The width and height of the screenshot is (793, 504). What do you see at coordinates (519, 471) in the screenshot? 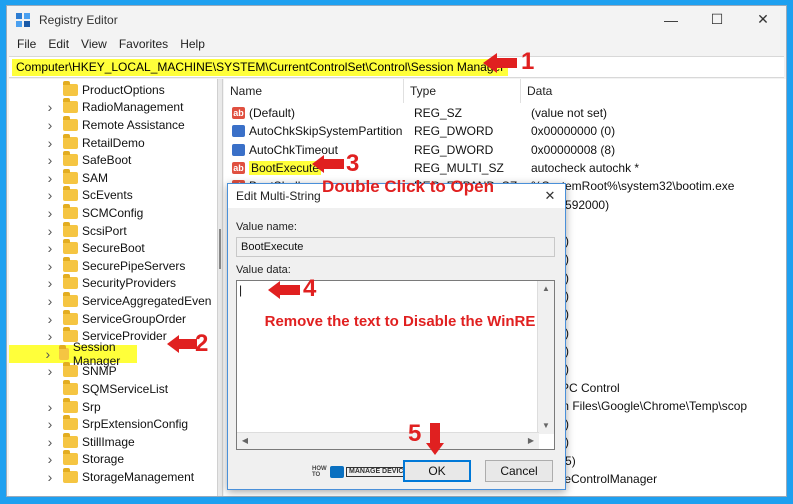
I see `cancel-button: Cancel` at bounding box center [519, 471].